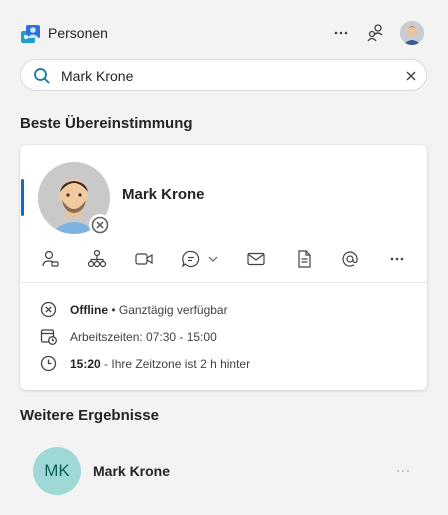 Image resolution: width=448 pixels, height=515 pixels. I want to click on local-time-row: 15:20 - Ihre Zeitzone ist 2 h hinter, so click(225, 364).